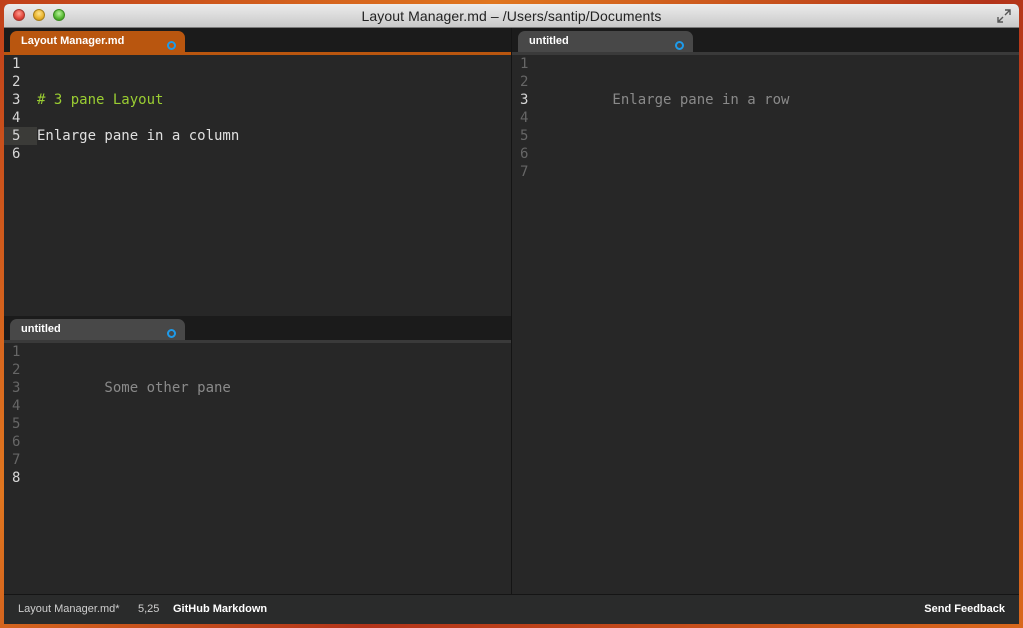 Image resolution: width=1023 pixels, height=628 pixels. Describe the element at coordinates (257, 41) in the screenshot. I see `tab-strip: Layout Manager.md` at that location.